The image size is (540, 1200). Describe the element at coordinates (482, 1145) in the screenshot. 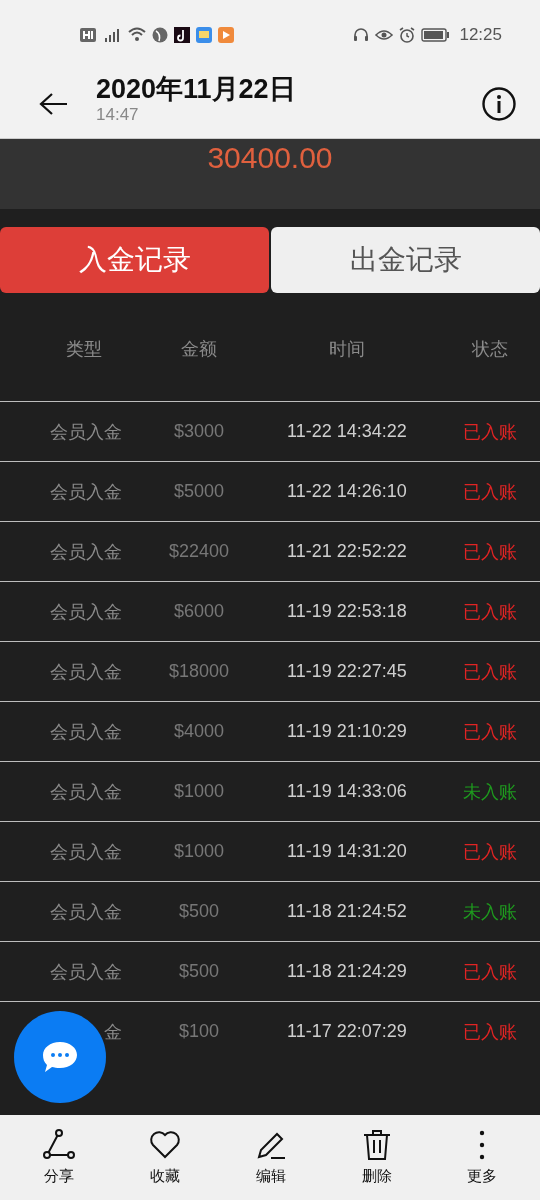

I see `more-icon` at that location.